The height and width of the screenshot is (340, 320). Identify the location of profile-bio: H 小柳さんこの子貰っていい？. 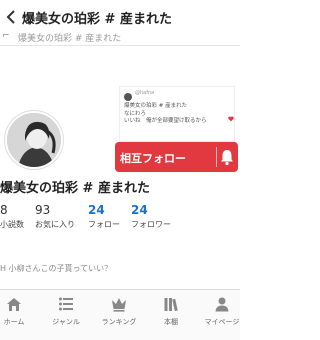
(56, 268).